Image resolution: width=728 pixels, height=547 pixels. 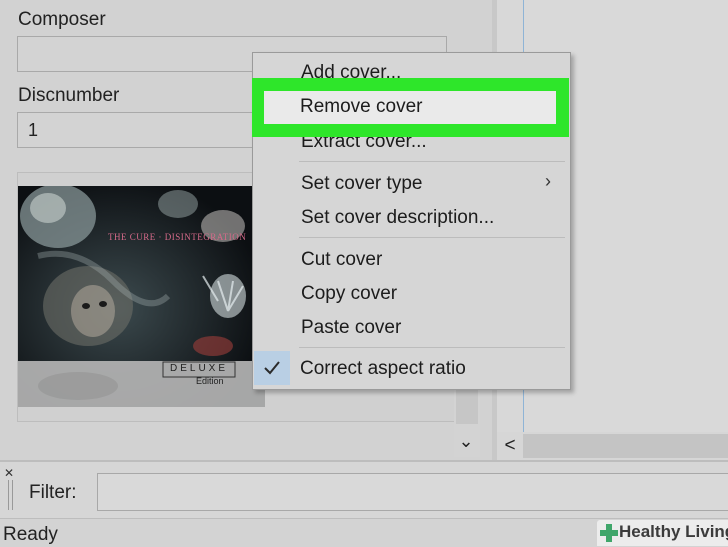 What do you see at coordinates (361, 184) in the screenshot?
I see `menu-item-set-cover-type: Set cover type` at bounding box center [361, 184].